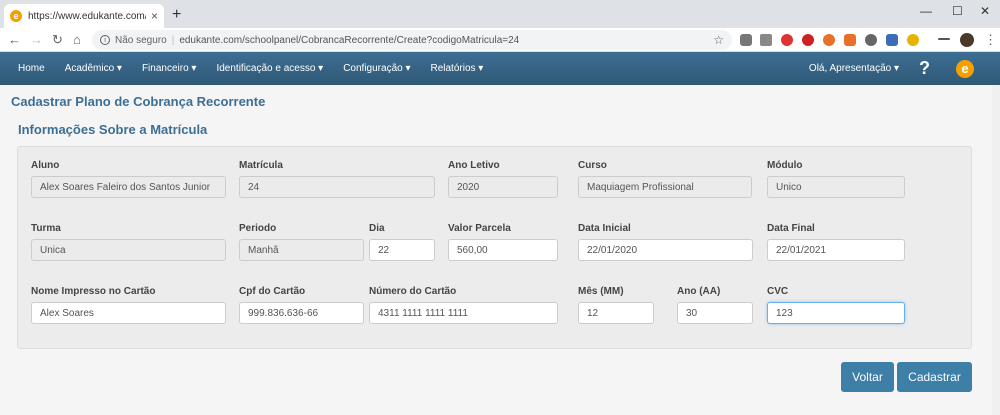  I want to click on turma-field: Unica, so click(128, 250).